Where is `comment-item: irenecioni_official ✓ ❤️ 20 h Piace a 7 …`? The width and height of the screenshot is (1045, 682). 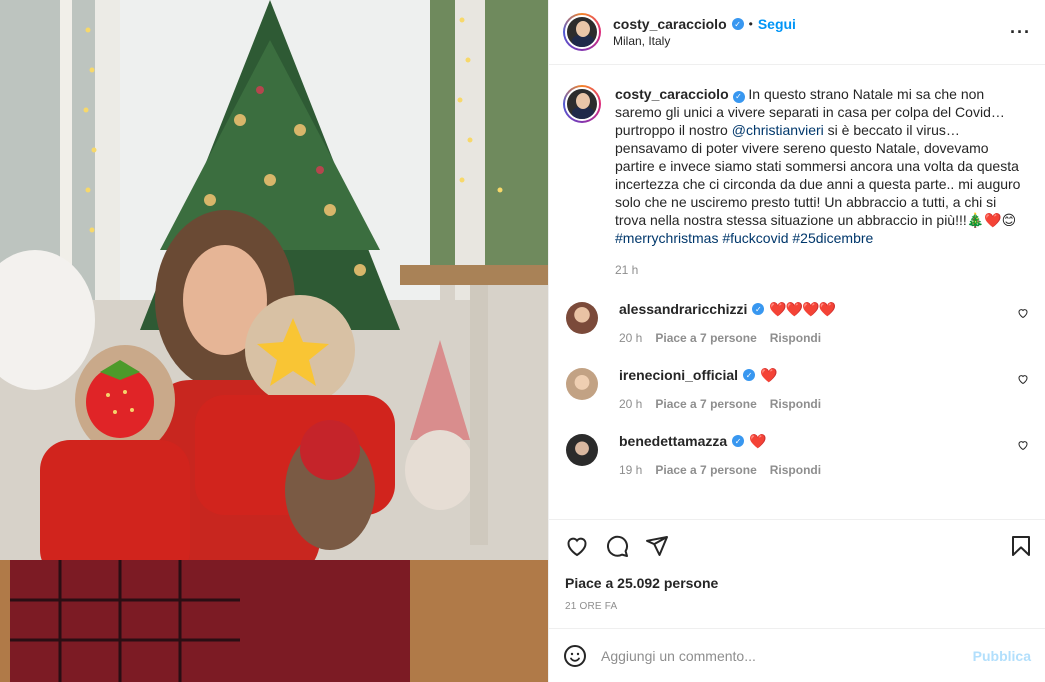
comment-item: irenecioni_official ✓ ❤️ 20 h Piace a 7 … is located at coordinates (796, 388).